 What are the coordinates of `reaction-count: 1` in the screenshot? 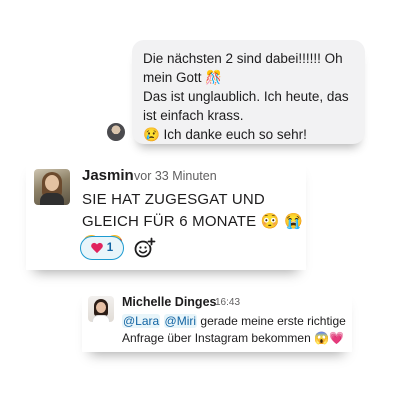 It's located at (110, 248).